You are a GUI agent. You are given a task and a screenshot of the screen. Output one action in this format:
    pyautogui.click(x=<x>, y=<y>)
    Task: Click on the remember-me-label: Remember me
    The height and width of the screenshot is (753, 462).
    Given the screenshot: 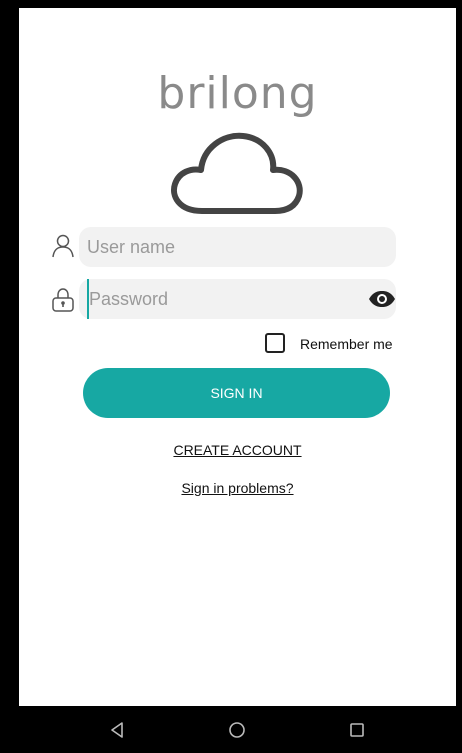 What is the action you would take?
    pyautogui.click(x=346, y=344)
    